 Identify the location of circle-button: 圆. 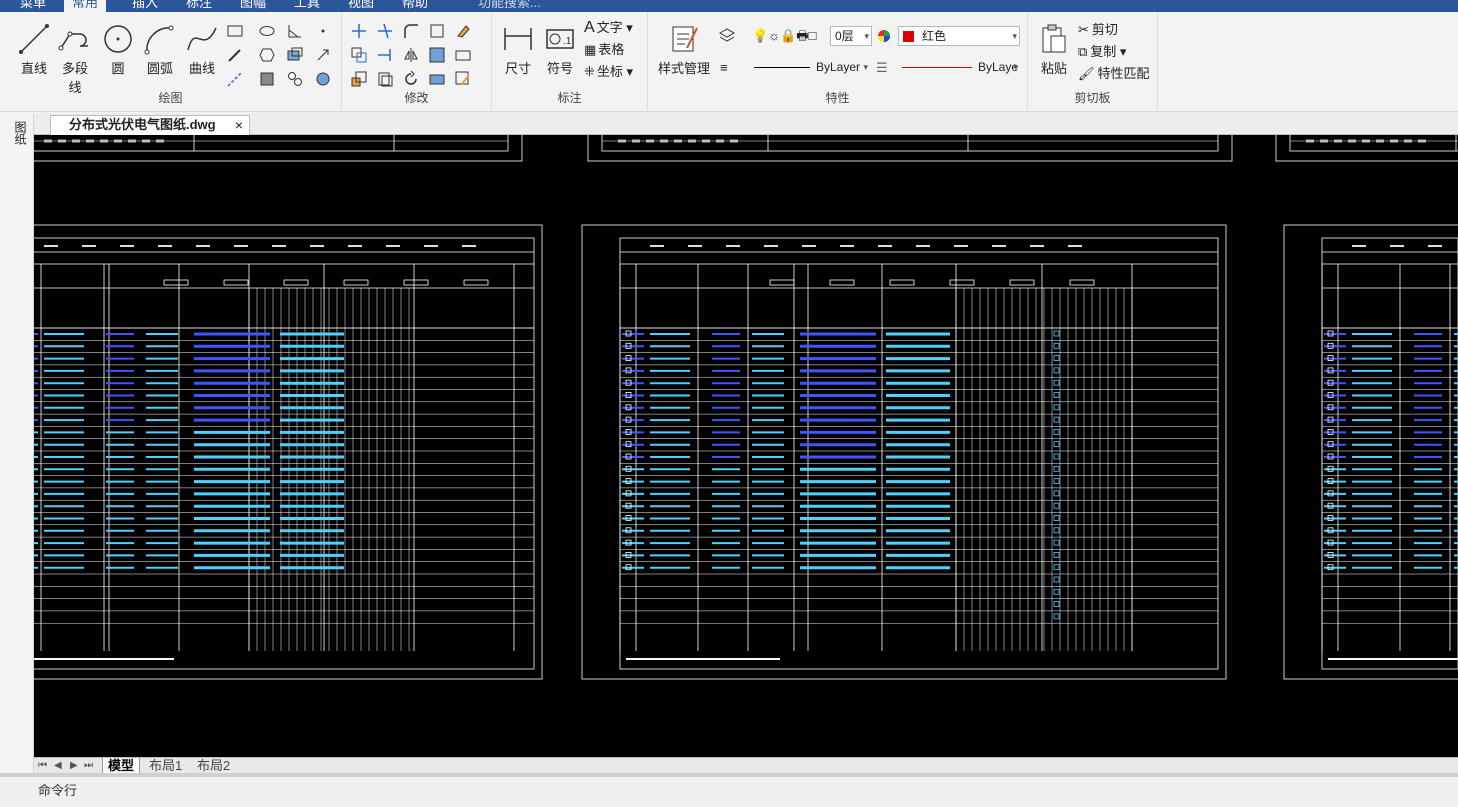
(118, 52).